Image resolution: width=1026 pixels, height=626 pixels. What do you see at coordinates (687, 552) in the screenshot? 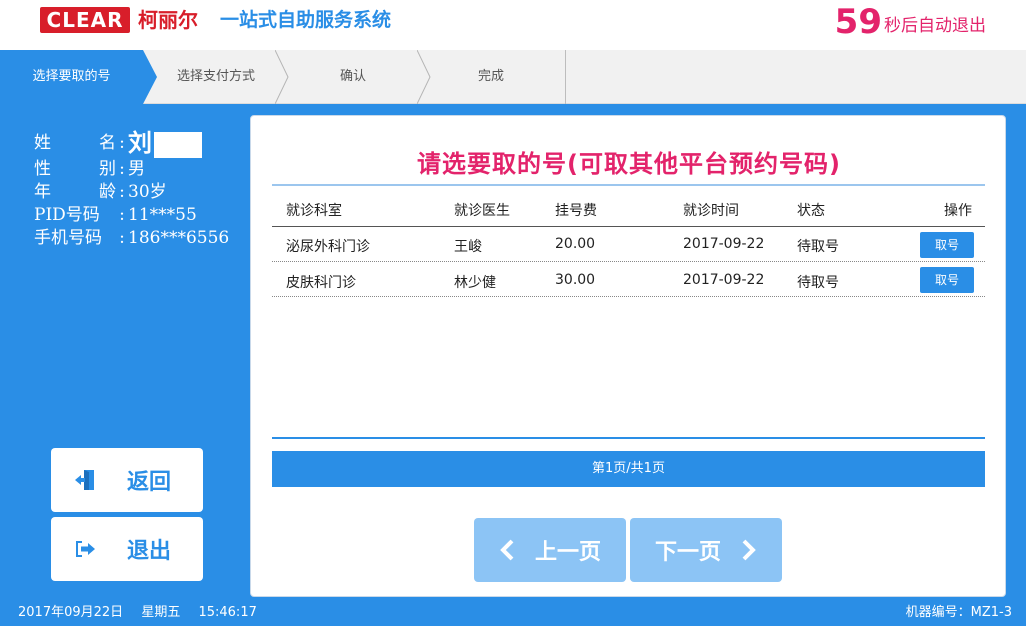
I see `next-page-label: 下一页` at bounding box center [687, 552].